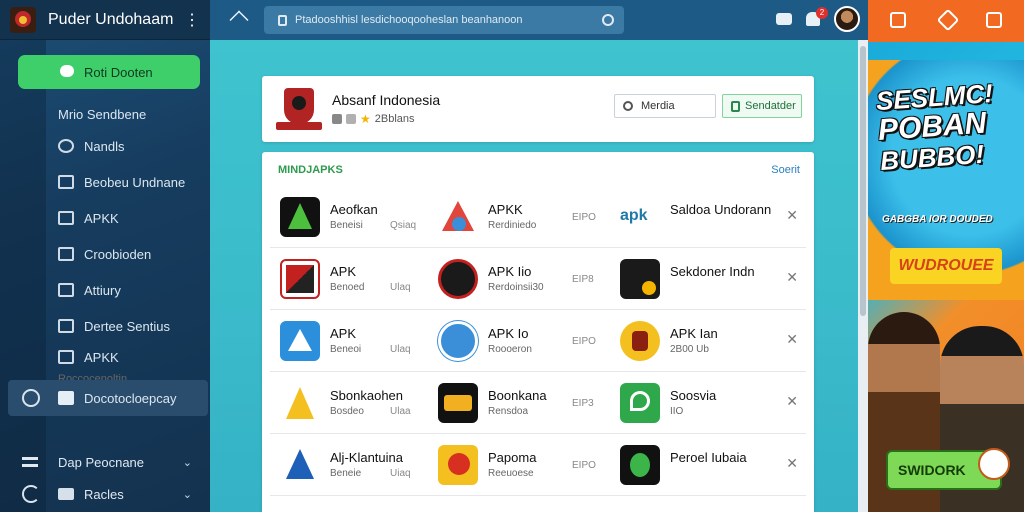 Image resolution: width=1024 pixels, height=512 pixels. What do you see at coordinates (847, 19) in the screenshot?
I see `avatar` at bounding box center [847, 19].